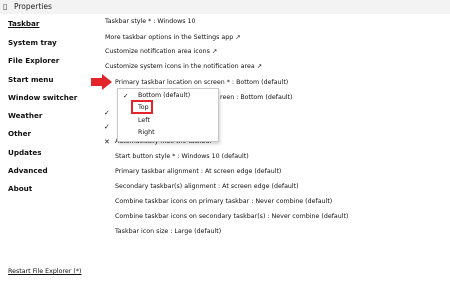 This screenshot has width=450, height=285. What do you see at coordinates (256, 98) in the screenshot?
I see `secondary-taskbar-location-option: reen : Bottom (default)` at bounding box center [256, 98].